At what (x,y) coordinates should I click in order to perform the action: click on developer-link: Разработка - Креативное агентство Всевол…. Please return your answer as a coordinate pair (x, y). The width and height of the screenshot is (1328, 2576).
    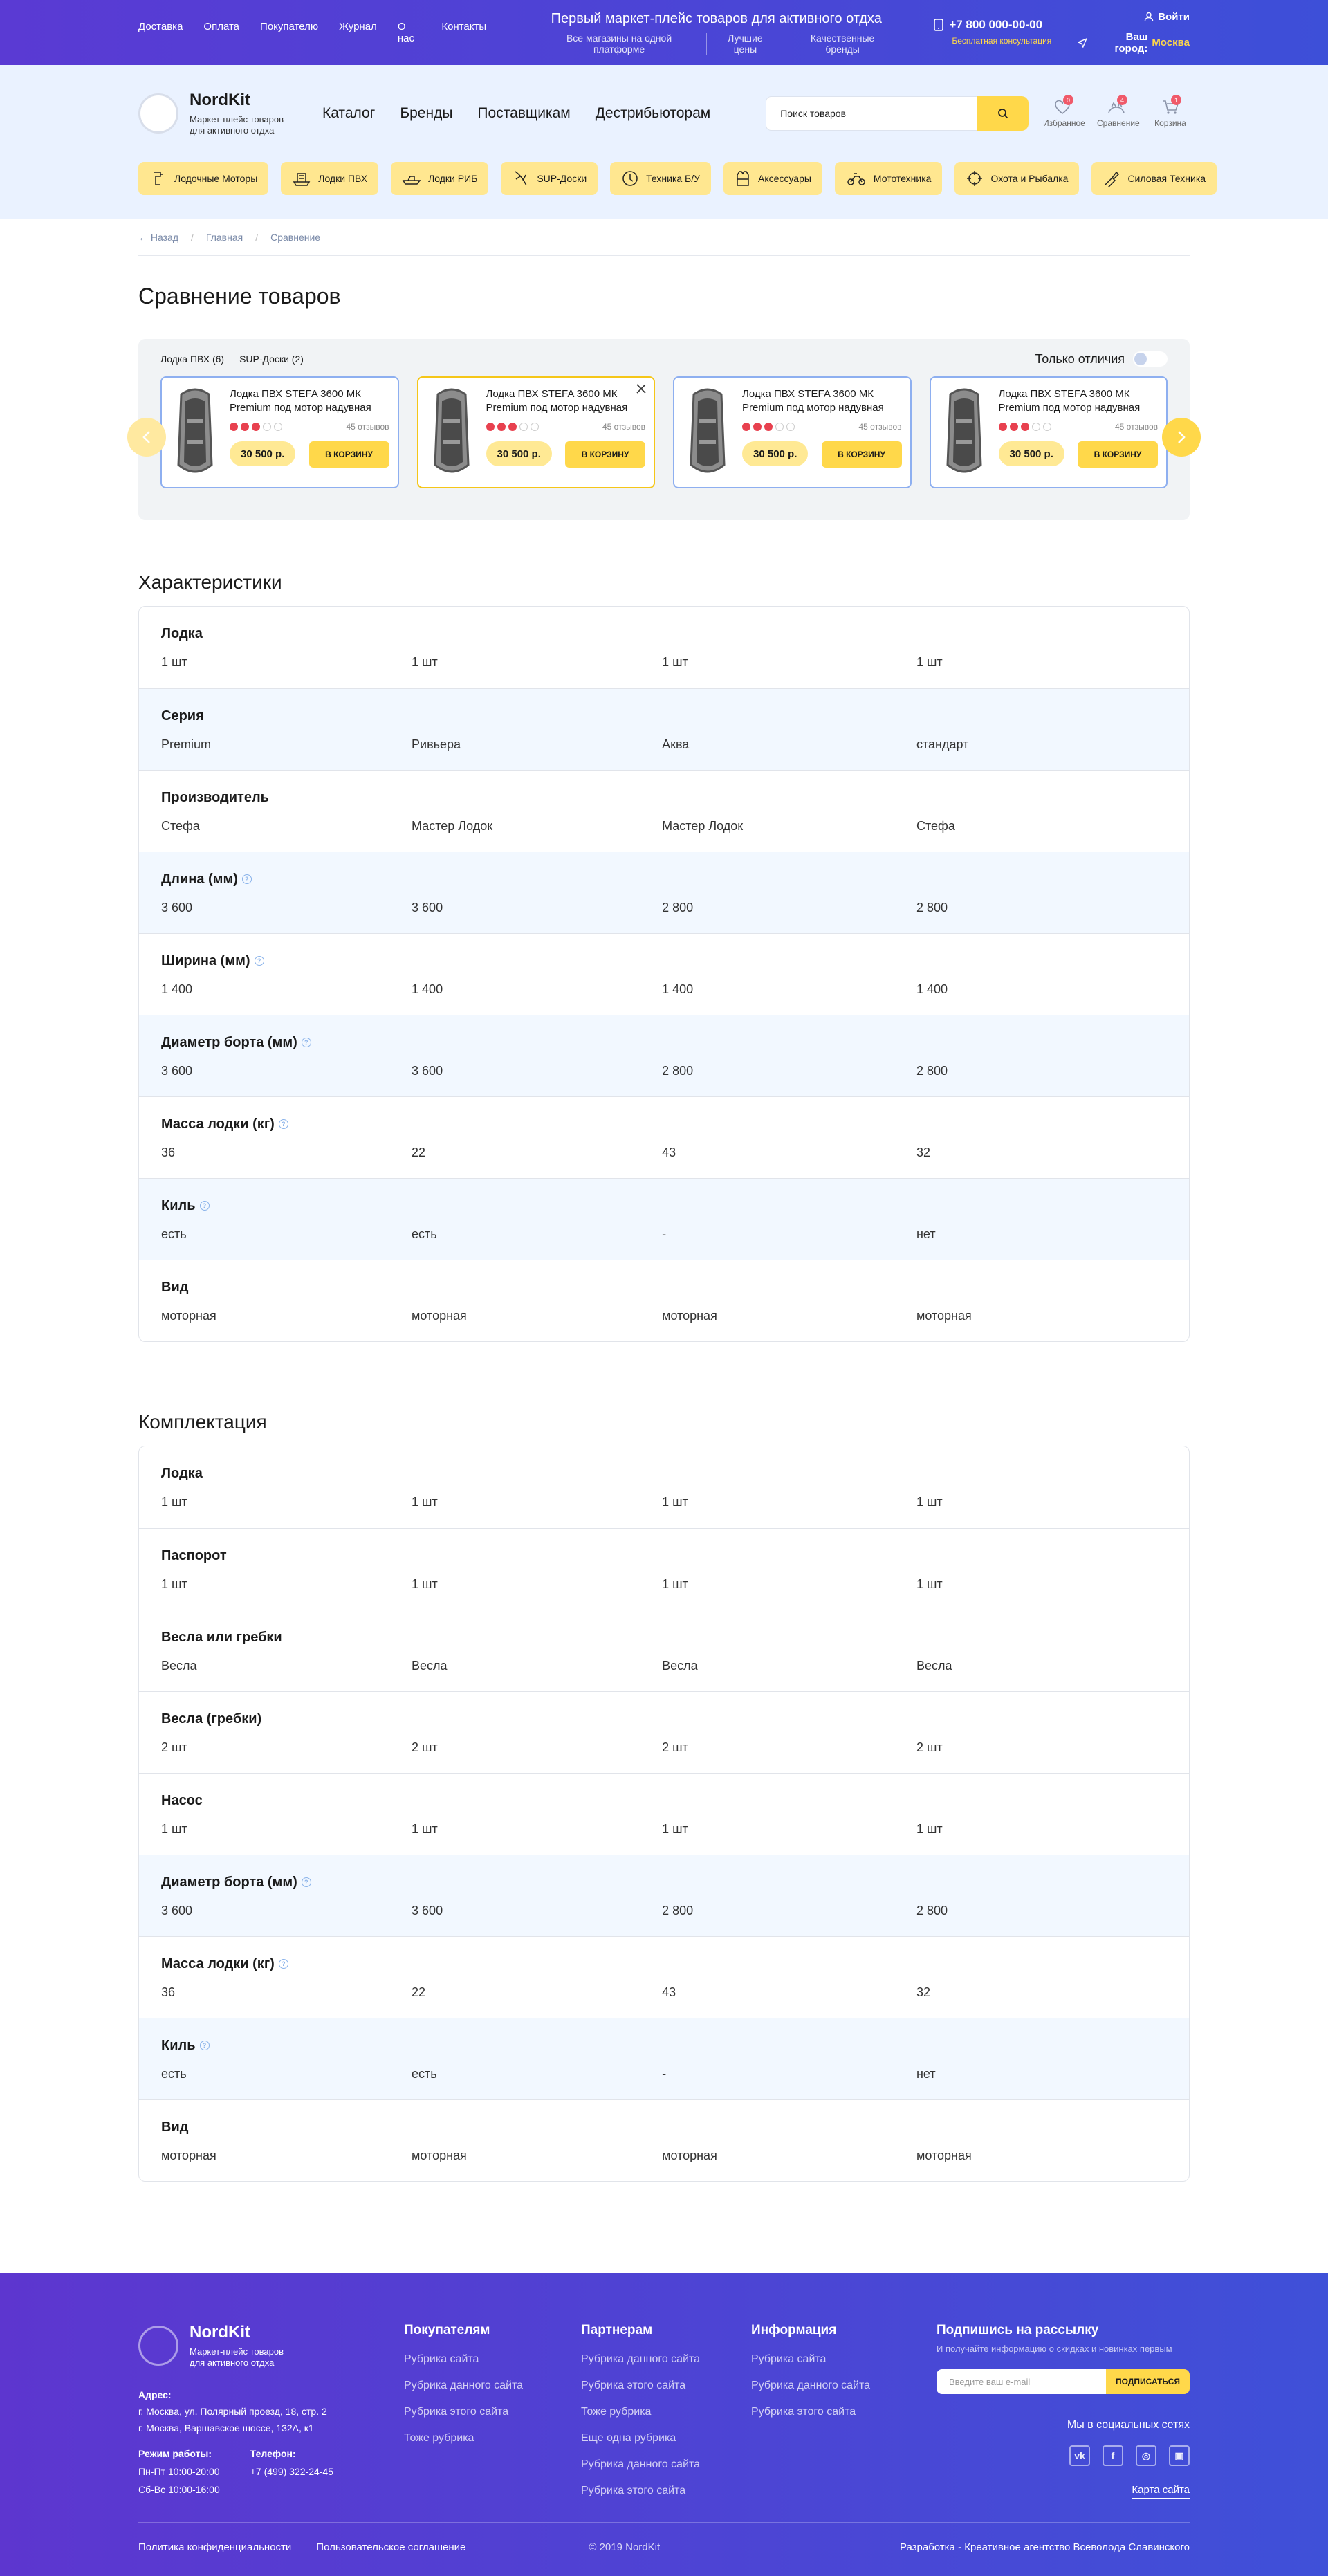
    Looking at the image, I should click on (1045, 2547).